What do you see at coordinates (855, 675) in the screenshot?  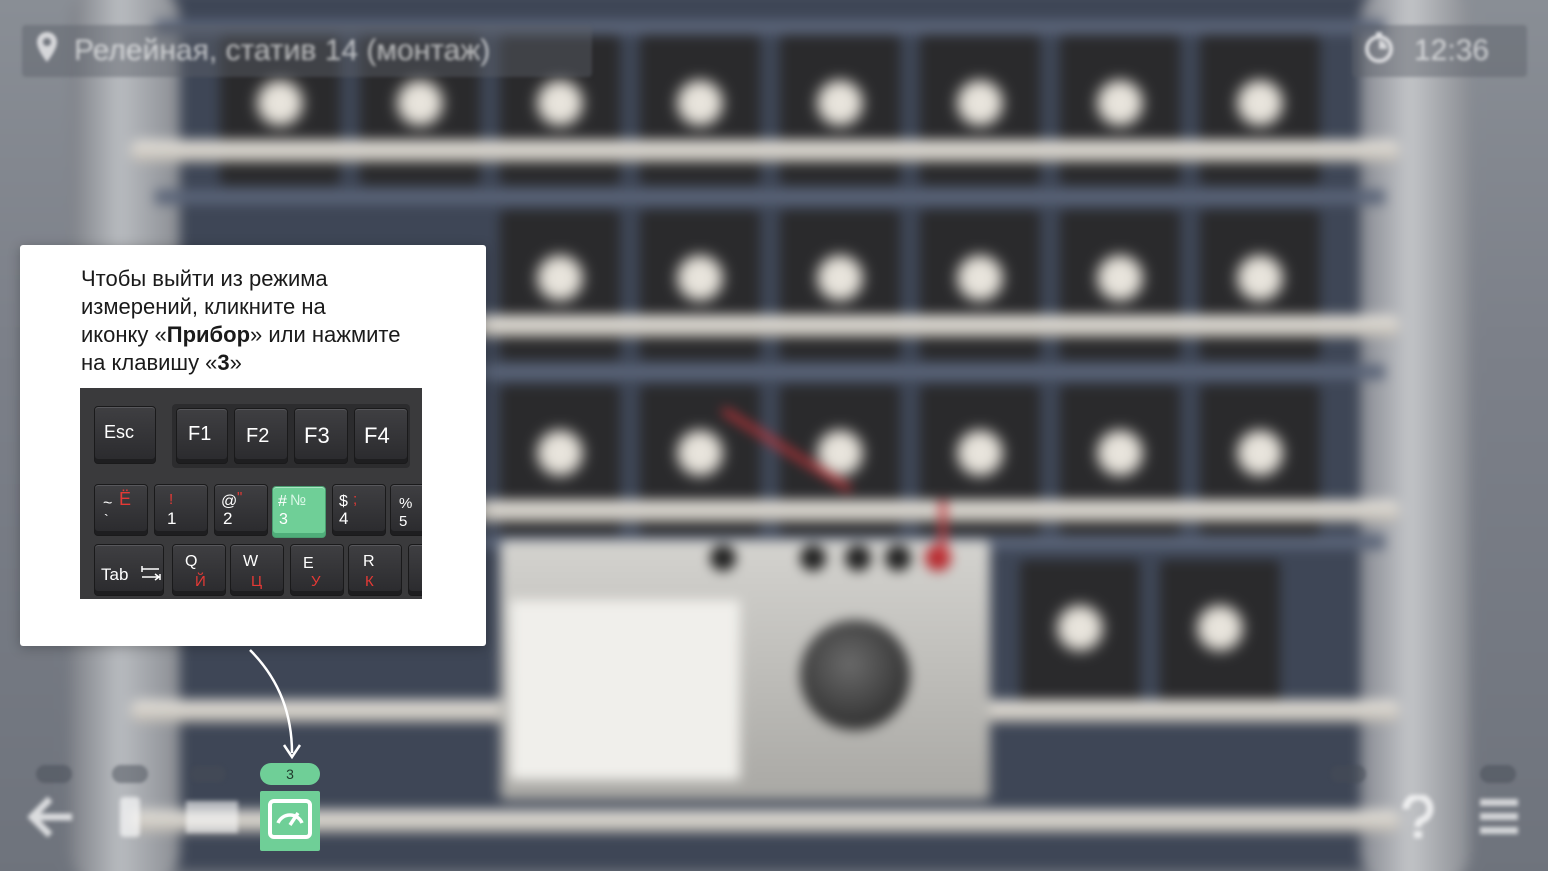 I see `meter-knob` at bounding box center [855, 675].